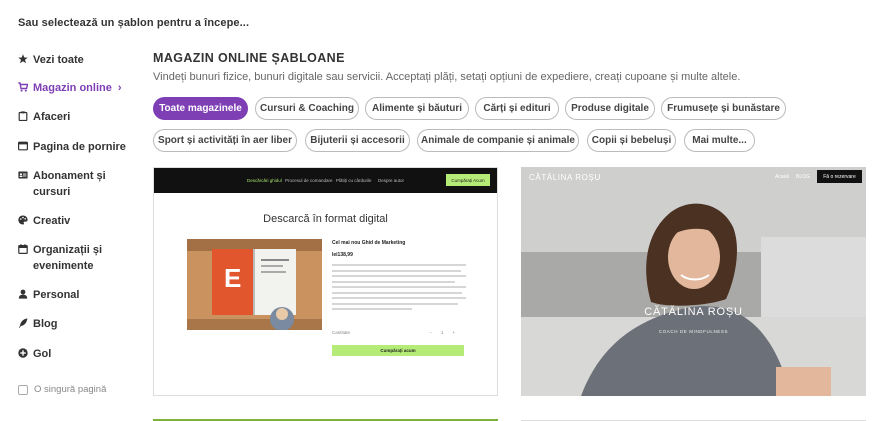 This screenshot has height=421, width=884. I want to click on chevron-right-icon: ›, so click(119, 88).